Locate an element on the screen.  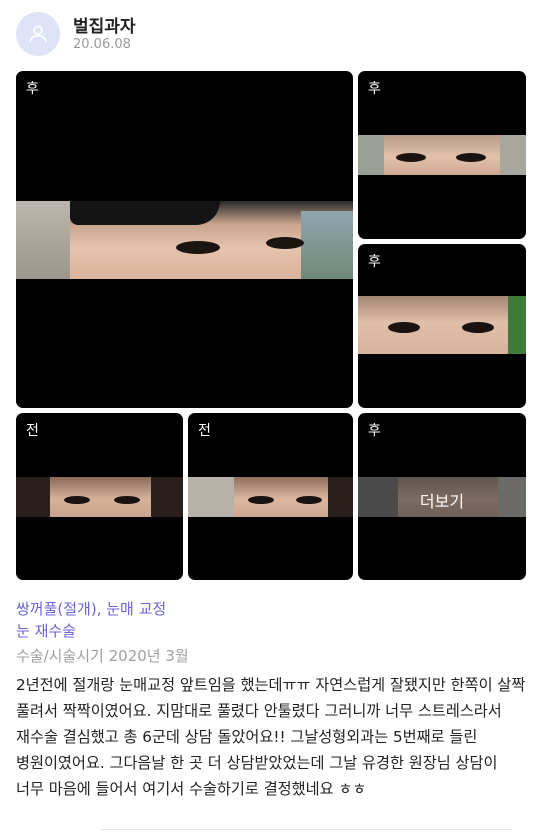
user-icon is located at coordinates (38, 34).